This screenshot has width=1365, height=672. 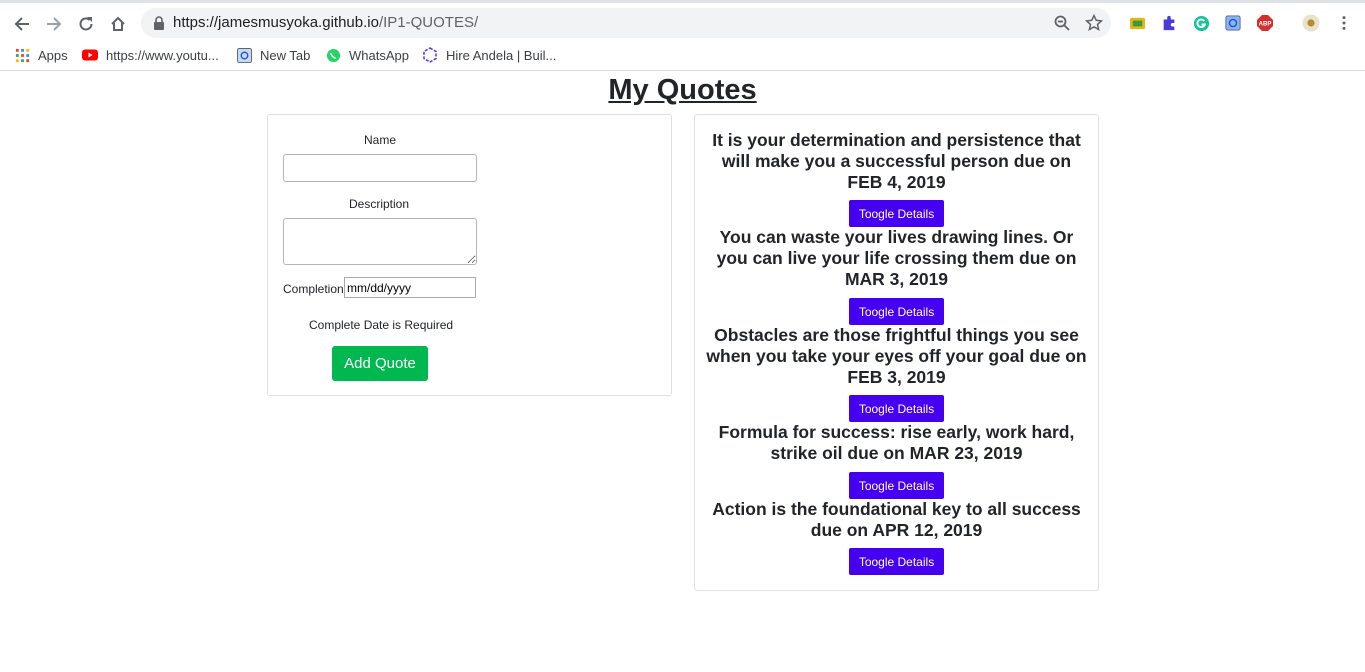 I want to click on zoom-icon, so click(x=1062, y=23).